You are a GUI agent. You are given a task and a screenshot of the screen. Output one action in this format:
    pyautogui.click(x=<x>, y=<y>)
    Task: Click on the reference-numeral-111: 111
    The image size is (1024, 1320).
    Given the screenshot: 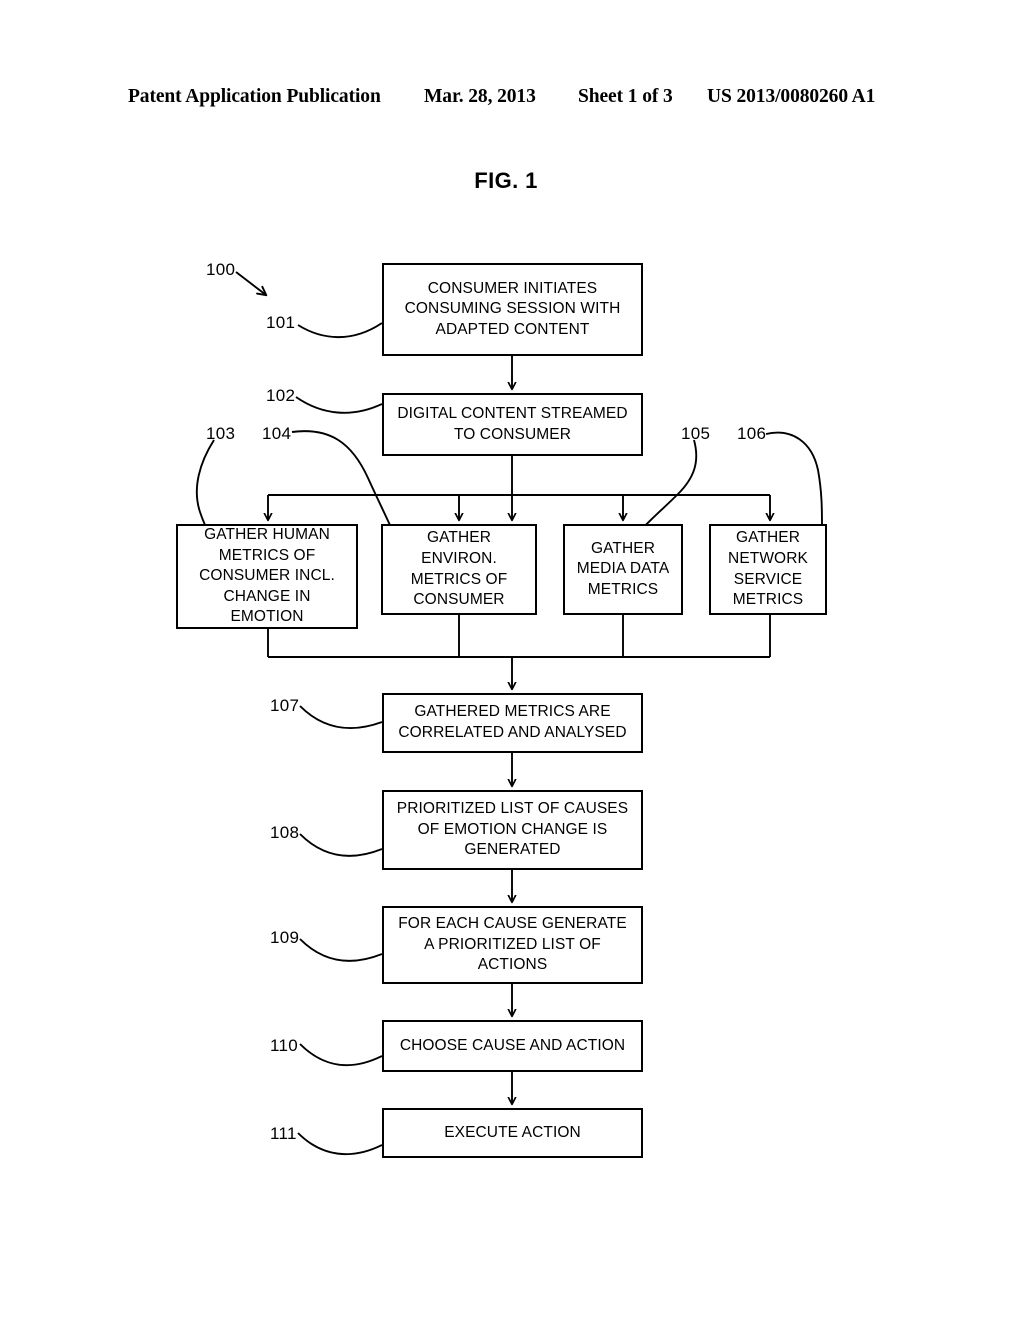 What is the action you would take?
    pyautogui.click(x=283, y=1133)
    